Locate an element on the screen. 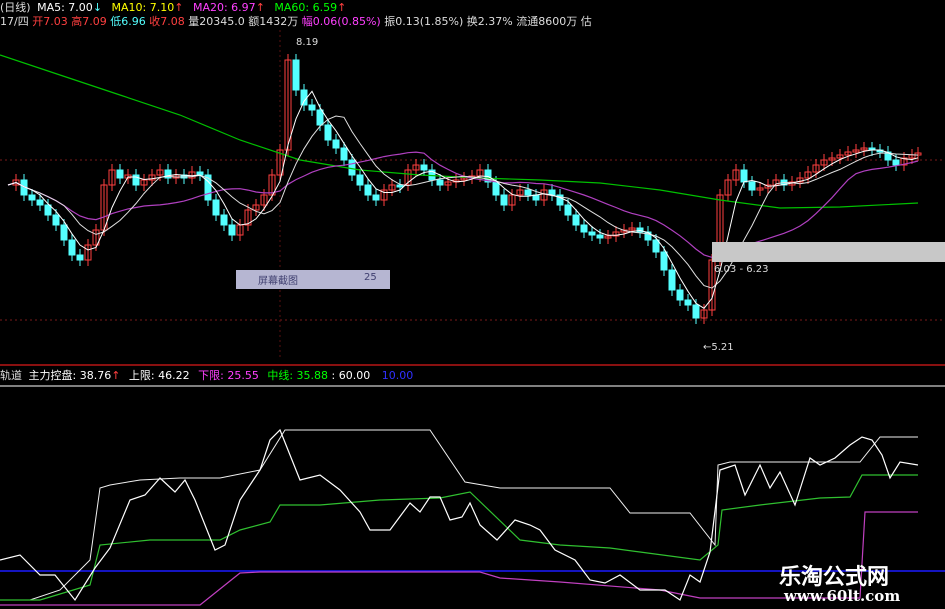 The width and height of the screenshot is (945, 609). watermark-url: www.60lt.com is located at coordinates (842, 596).